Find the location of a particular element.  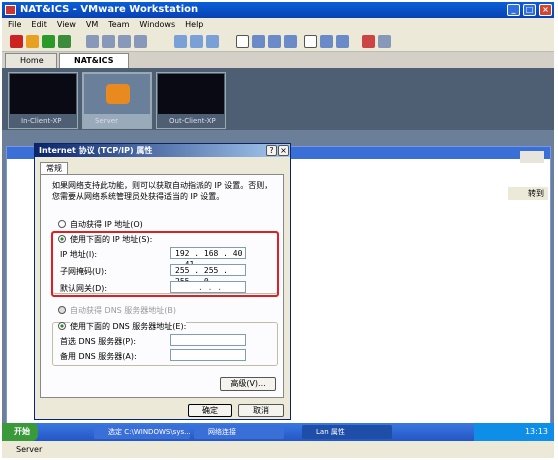

taskbar-item: 网络连接 is located at coordinates (239, 432).